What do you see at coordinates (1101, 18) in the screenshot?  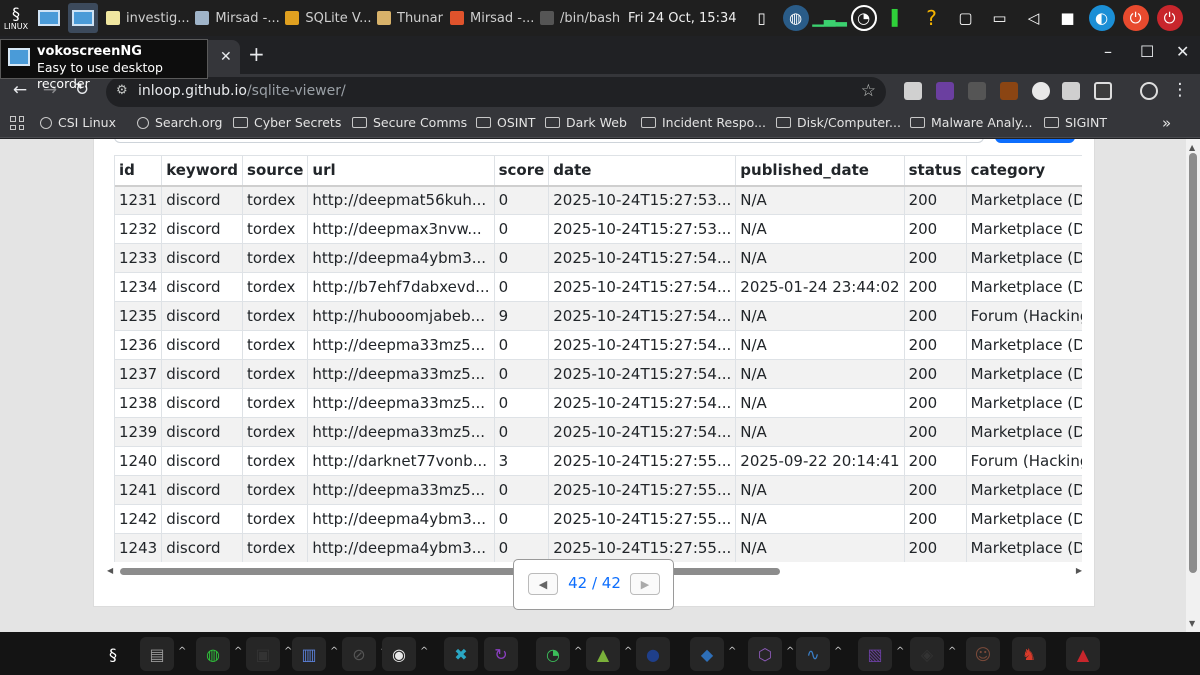 I see `night-mode-icon: ◐` at bounding box center [1101, 18].